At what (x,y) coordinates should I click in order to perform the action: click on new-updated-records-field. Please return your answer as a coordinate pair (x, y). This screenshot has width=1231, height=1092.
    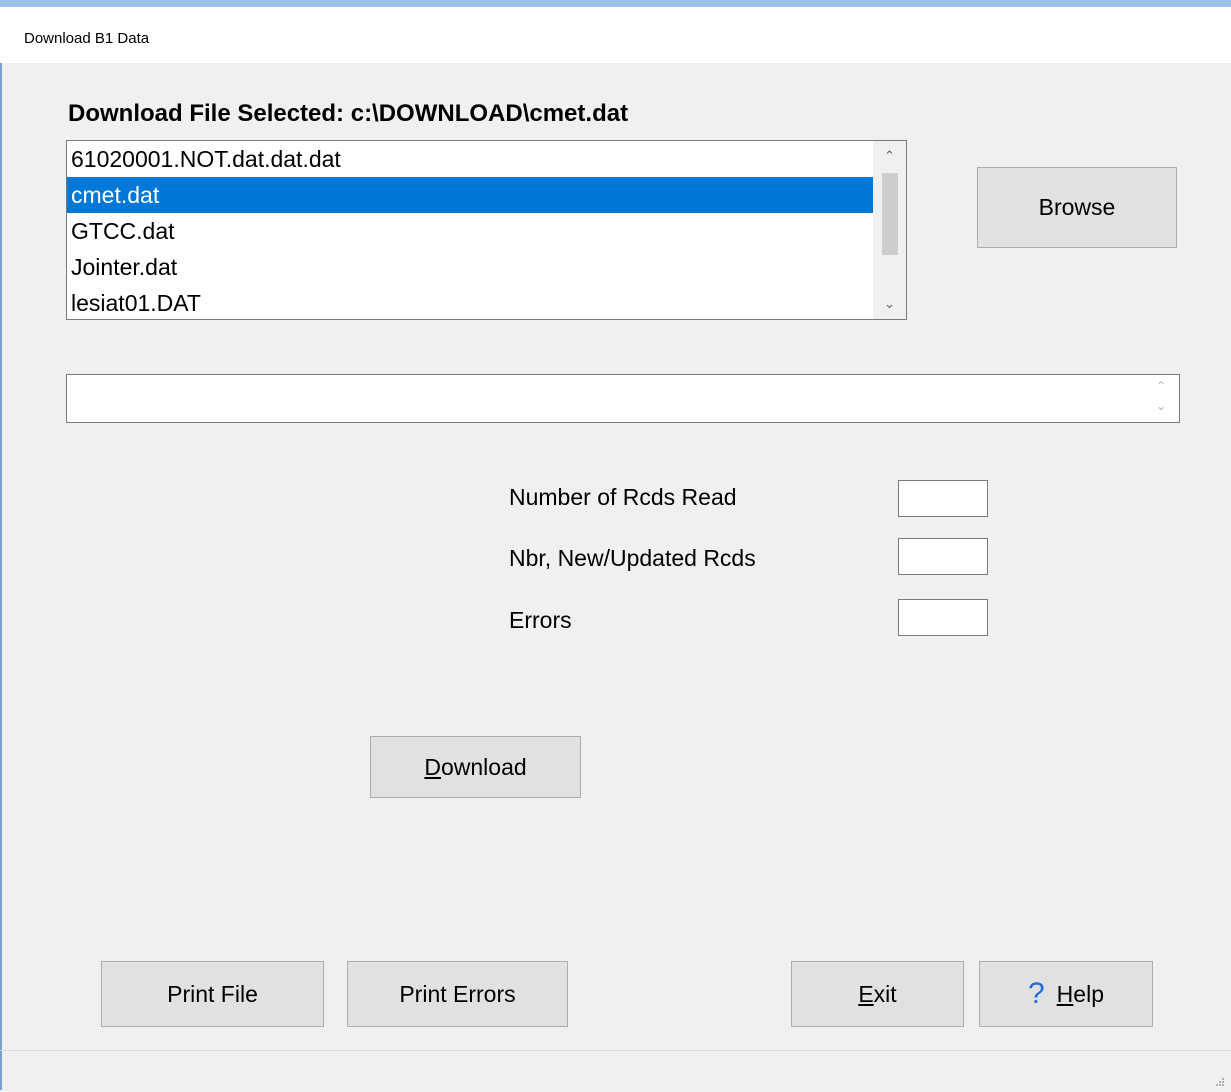
    Looking at the image, I should click on (943, 556).